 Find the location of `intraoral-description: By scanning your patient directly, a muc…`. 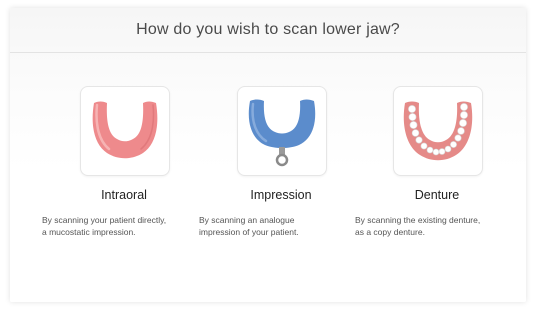

intraoral-description: By scanning your patient directly, a muc… is located at coordinates (127, 226).